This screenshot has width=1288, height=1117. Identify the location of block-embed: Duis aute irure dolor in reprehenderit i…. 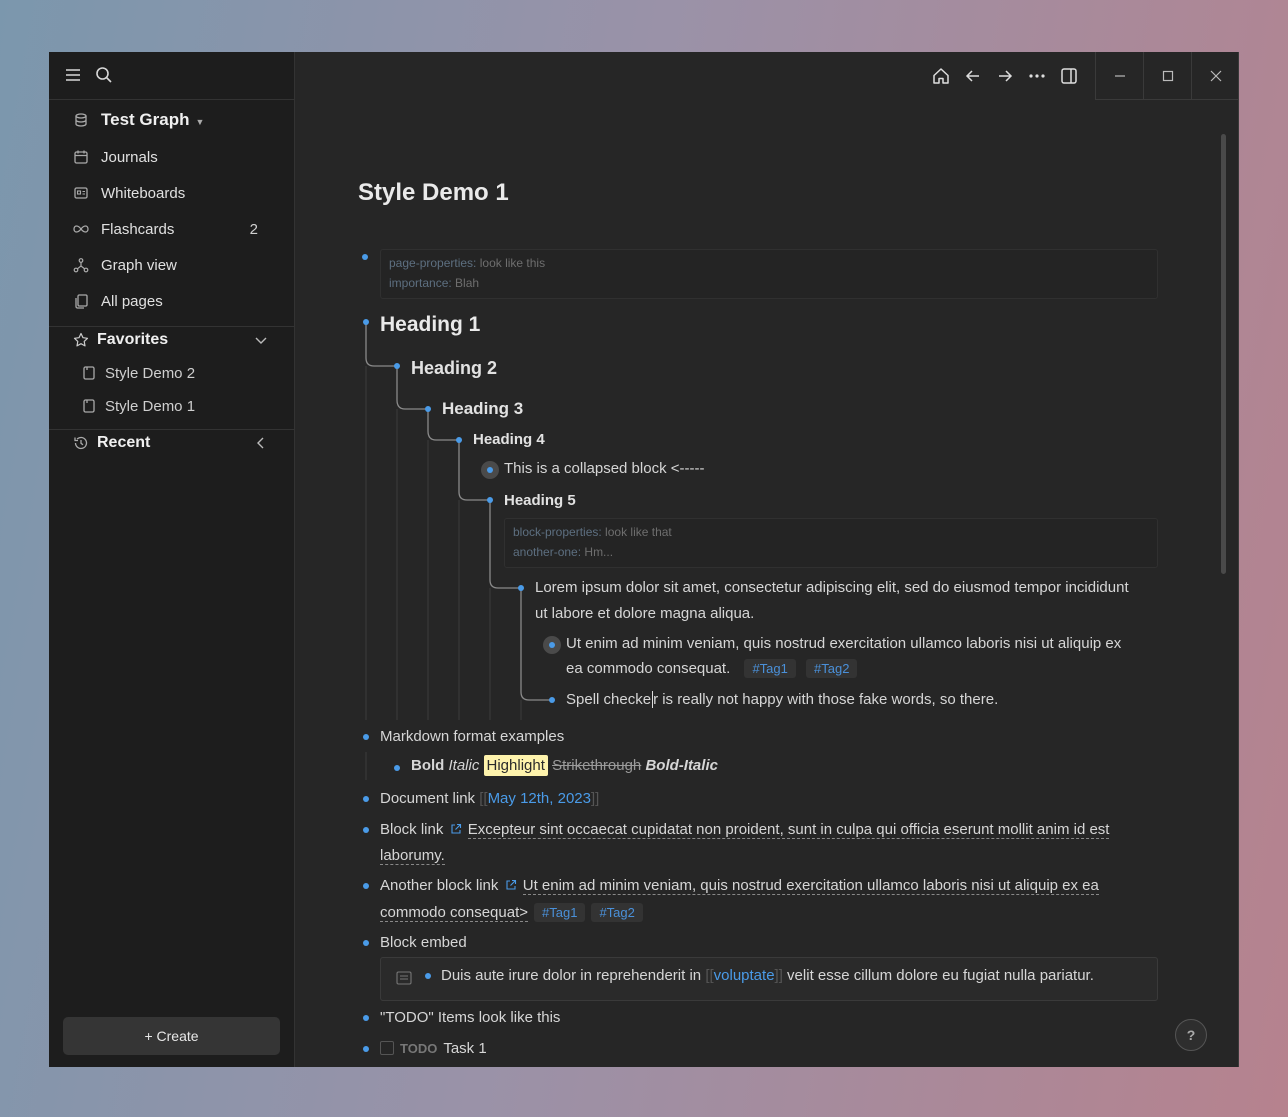
(769, 979).